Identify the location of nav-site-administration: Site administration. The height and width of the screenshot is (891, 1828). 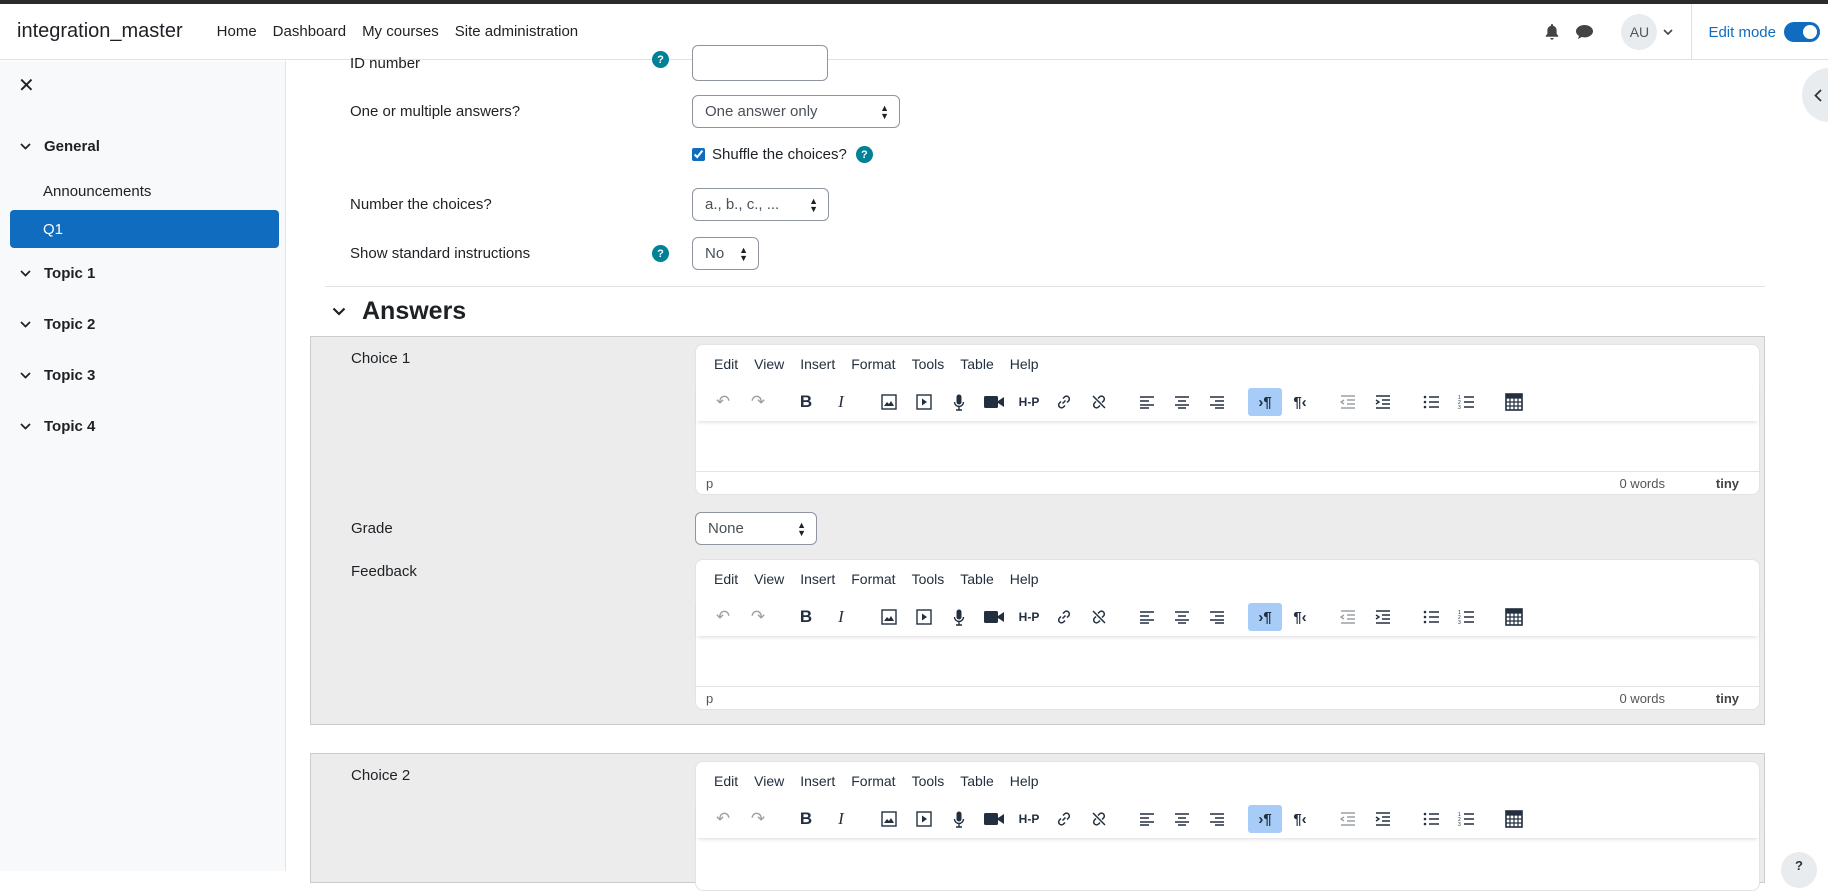
(516, 31).